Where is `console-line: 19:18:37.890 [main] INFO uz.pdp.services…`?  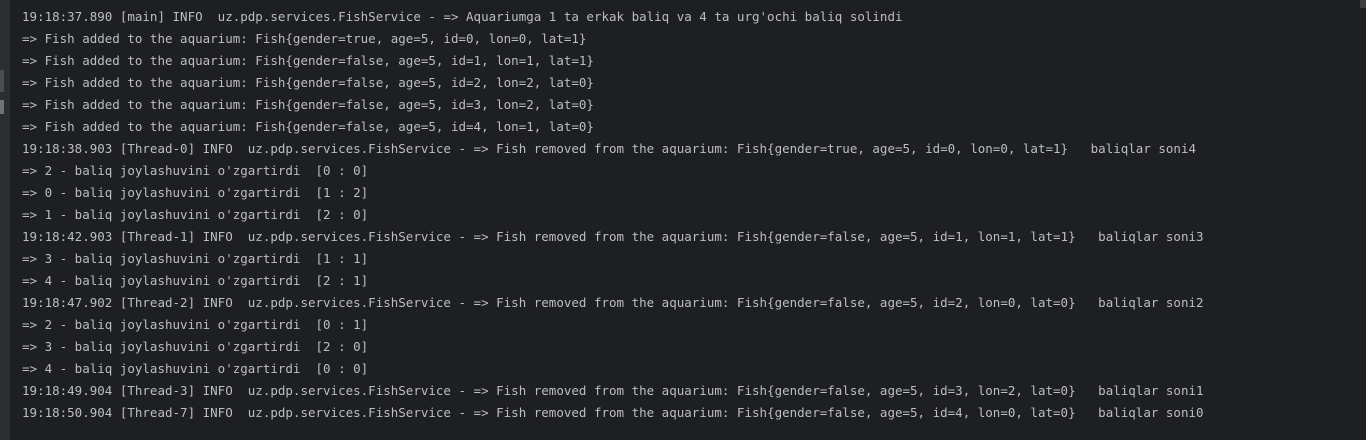
console-line: 19:18:37.890 [main] INFO uz.pdp.services… is located at coordinates (462, 16).